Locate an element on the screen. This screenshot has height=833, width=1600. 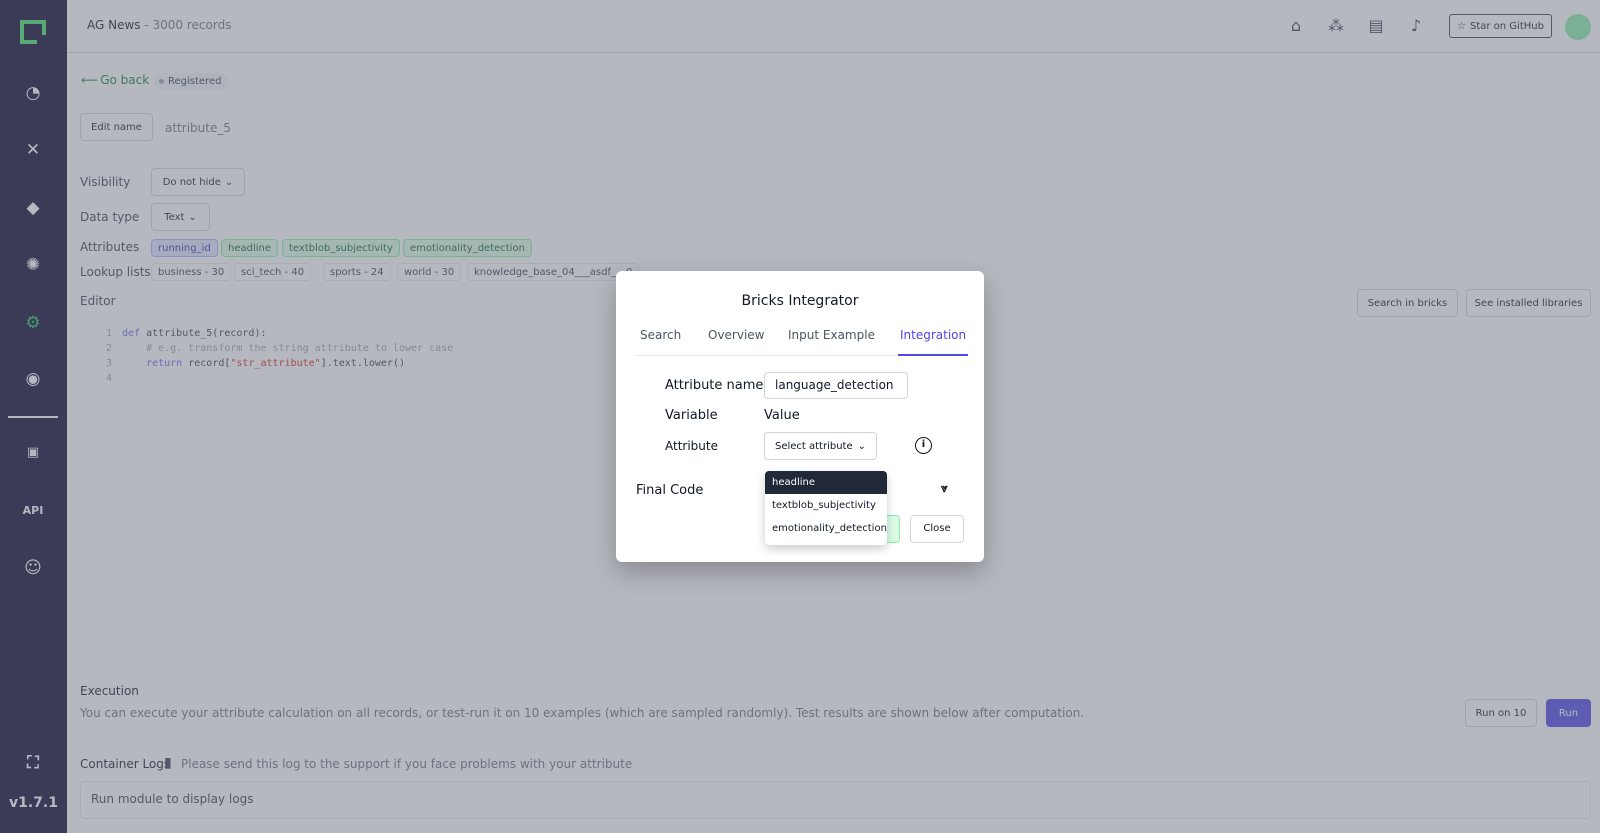
modal-title: Bricks Integrator is located at coordinates (800, 301).